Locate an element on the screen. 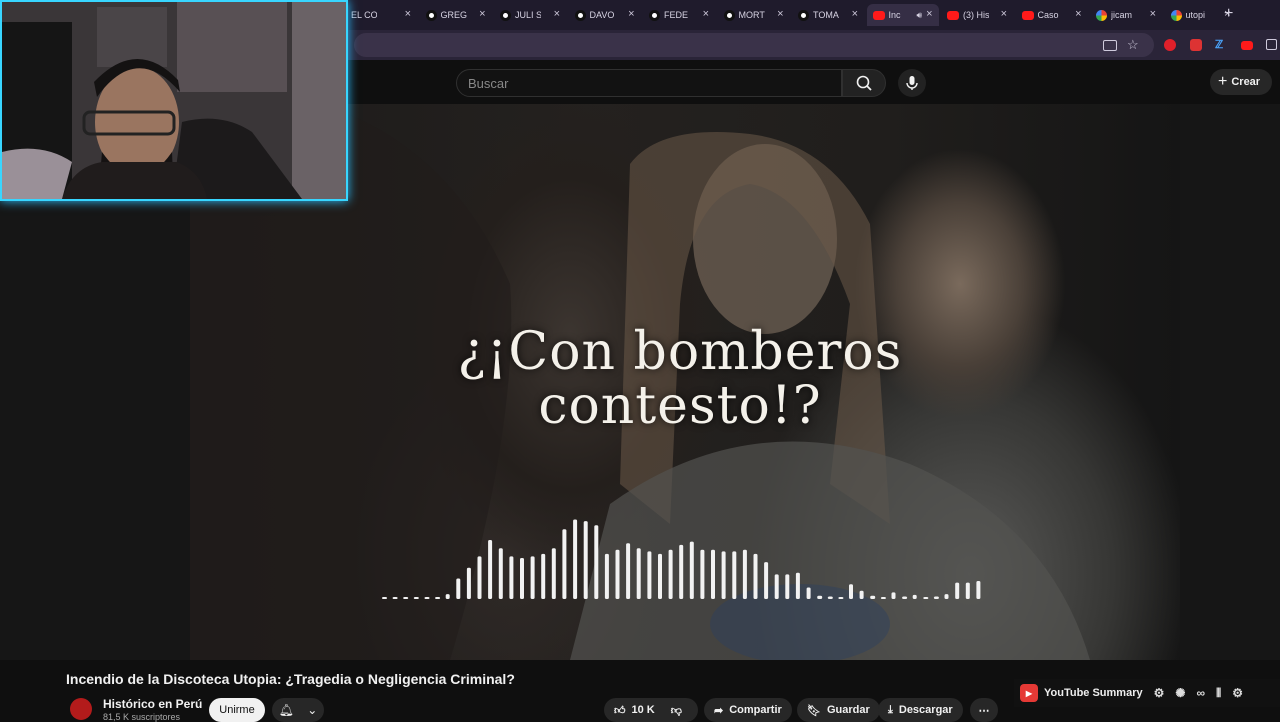 This screenshot has height=722, width=1280. microphone-icon is located at coordinates (912, 83).